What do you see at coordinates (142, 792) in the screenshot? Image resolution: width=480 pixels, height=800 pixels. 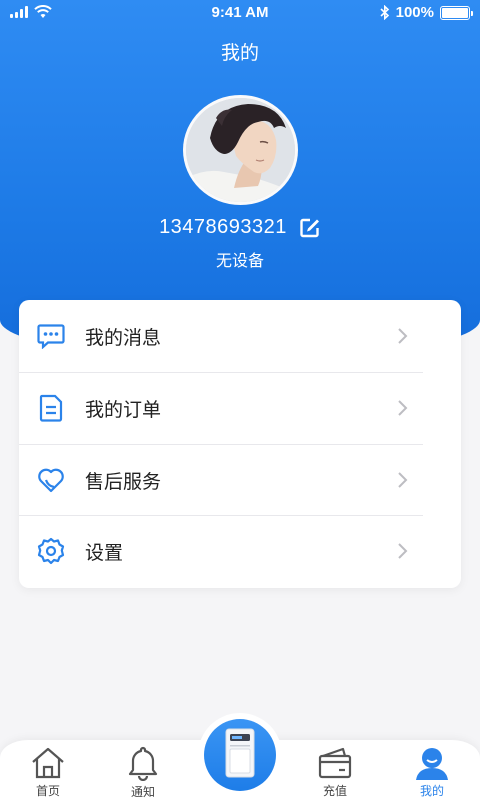 I see `tab-label: 通知` at bounding box center [142, 792].